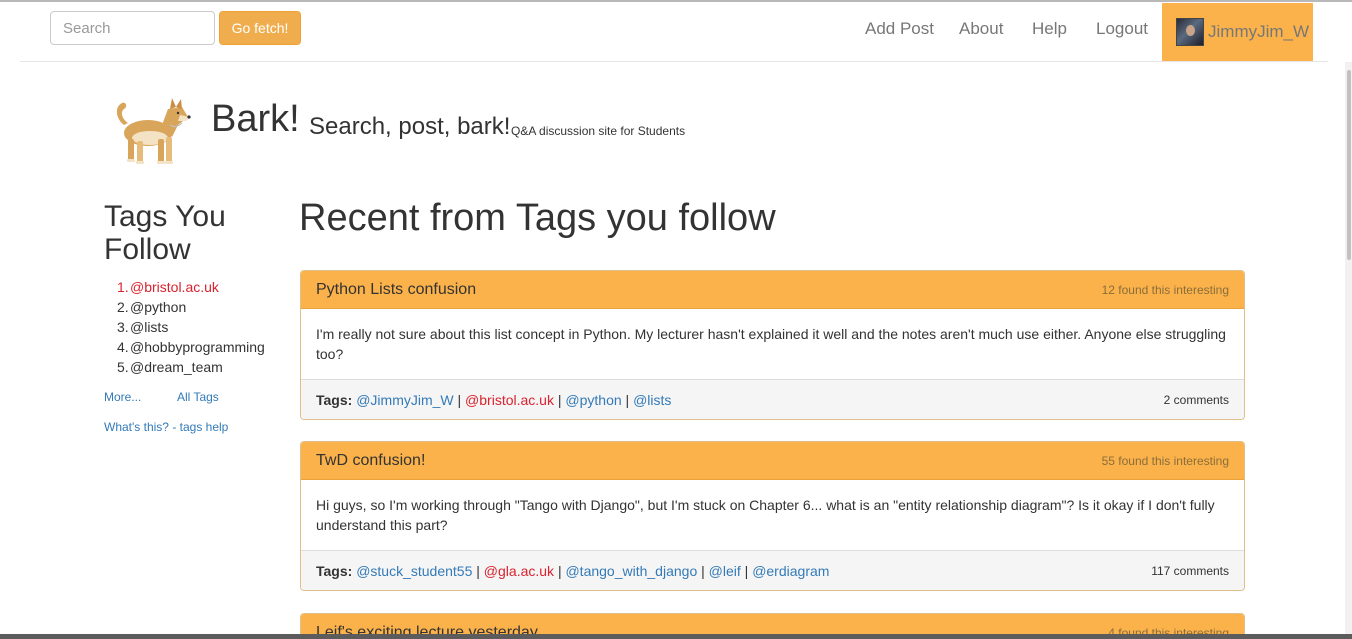 This screenshot has height=639, width=1352. Describe the element at coordinates (1122, 29) in the screenshot. I see `nav-logout: Logout` at that location.